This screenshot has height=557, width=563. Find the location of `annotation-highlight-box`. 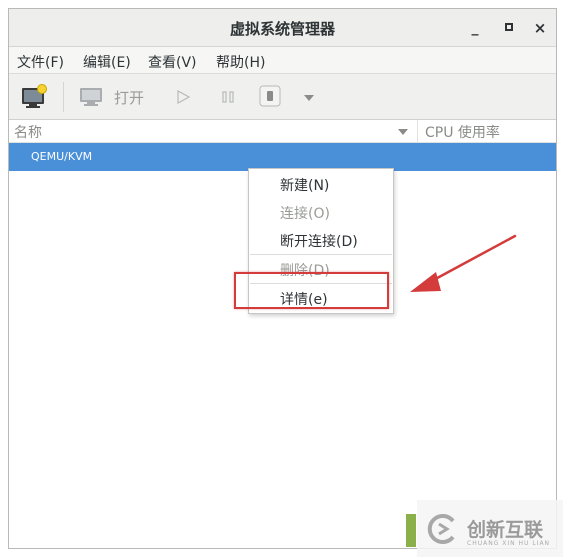

annotation-highlight-box is located at coordinates (311, 290).